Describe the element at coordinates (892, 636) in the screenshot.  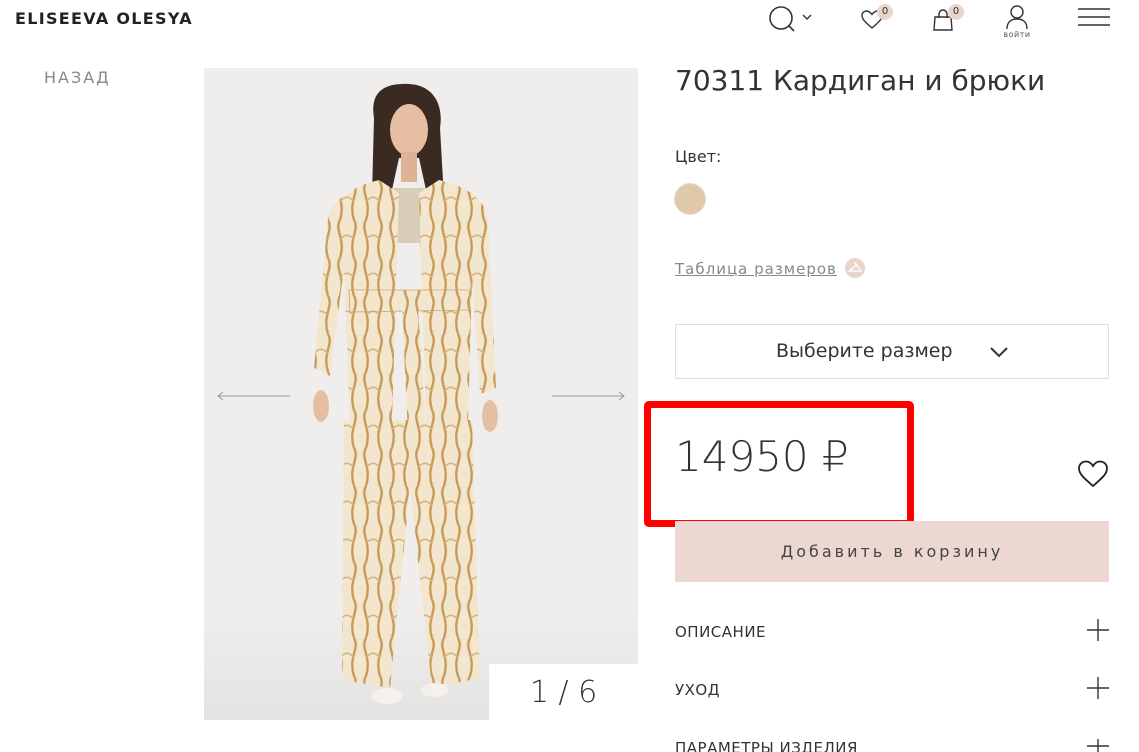
I see `accordion-description: ОПИСАНИЕ` at that location.